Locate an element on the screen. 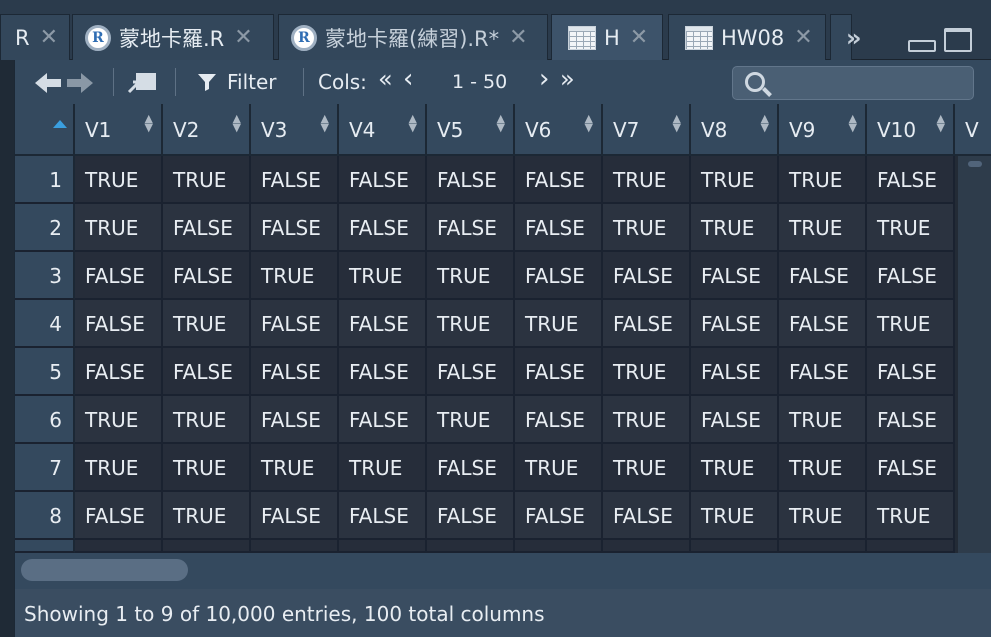 Image resolution: width=991 pixels, height=637 pixels. column-header: V9 ▲ ▼ is located at coordinates (823, 130).